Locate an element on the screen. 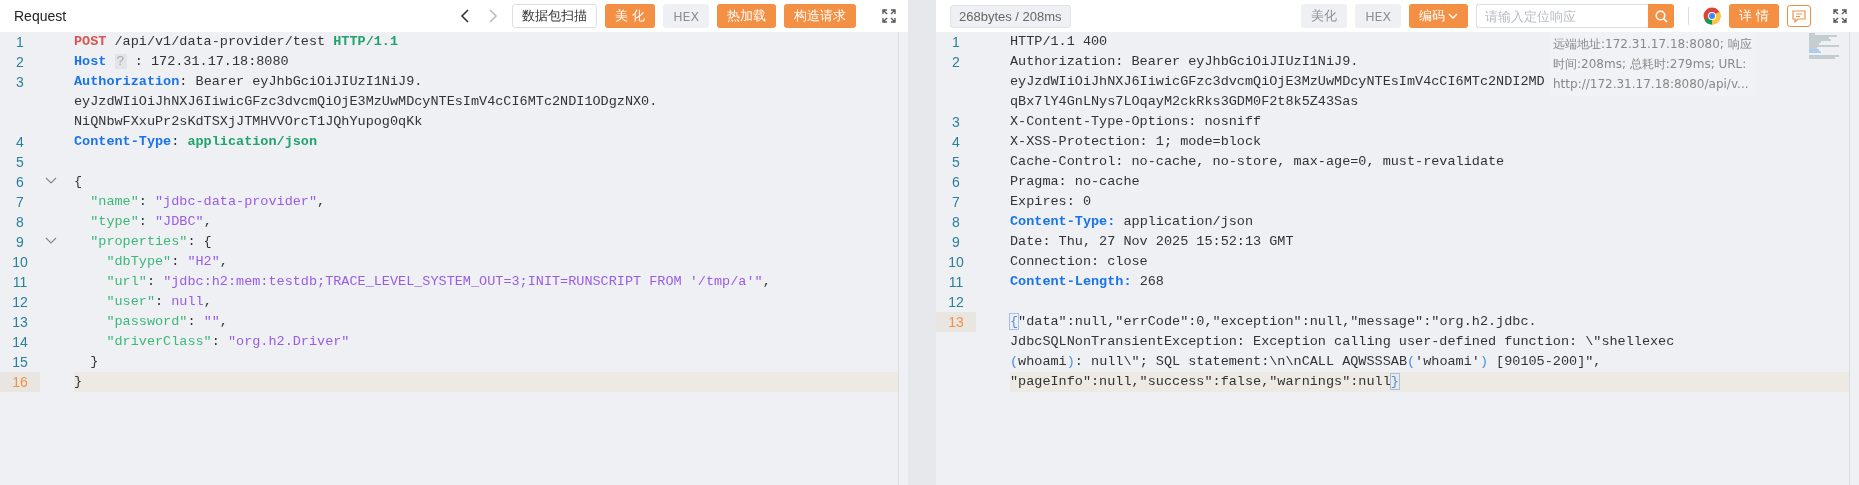 This screenshot has height=485, width=1859. browser-icon is located at coordinates (1712, 16).